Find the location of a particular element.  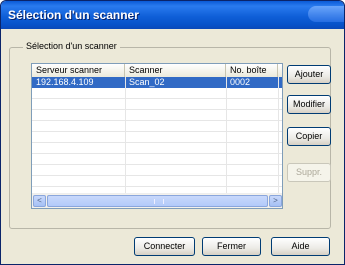

scrollbar-thumb is located at coordinates (157, 201).